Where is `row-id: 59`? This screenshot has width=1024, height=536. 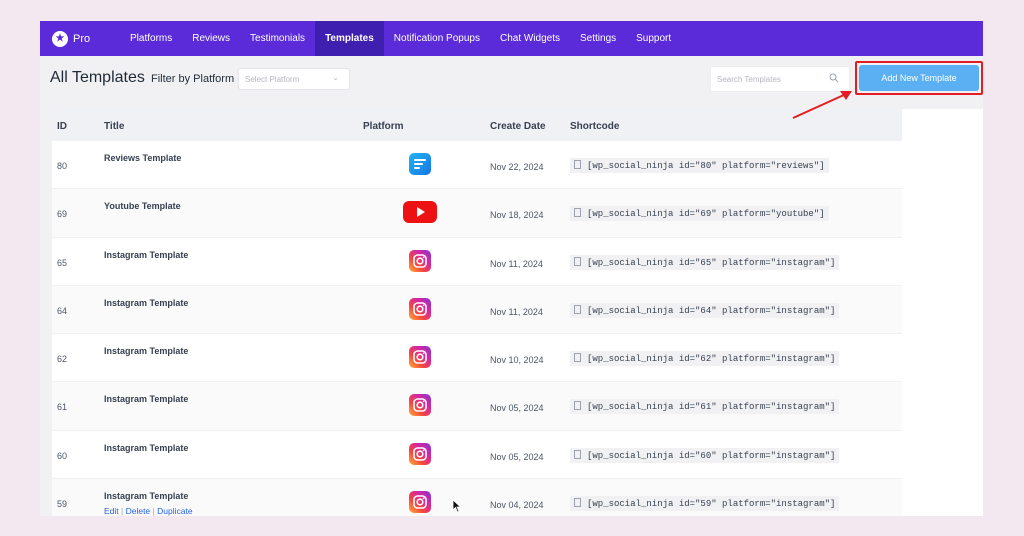 row-id: 59 is located at coordinates (62, 504).